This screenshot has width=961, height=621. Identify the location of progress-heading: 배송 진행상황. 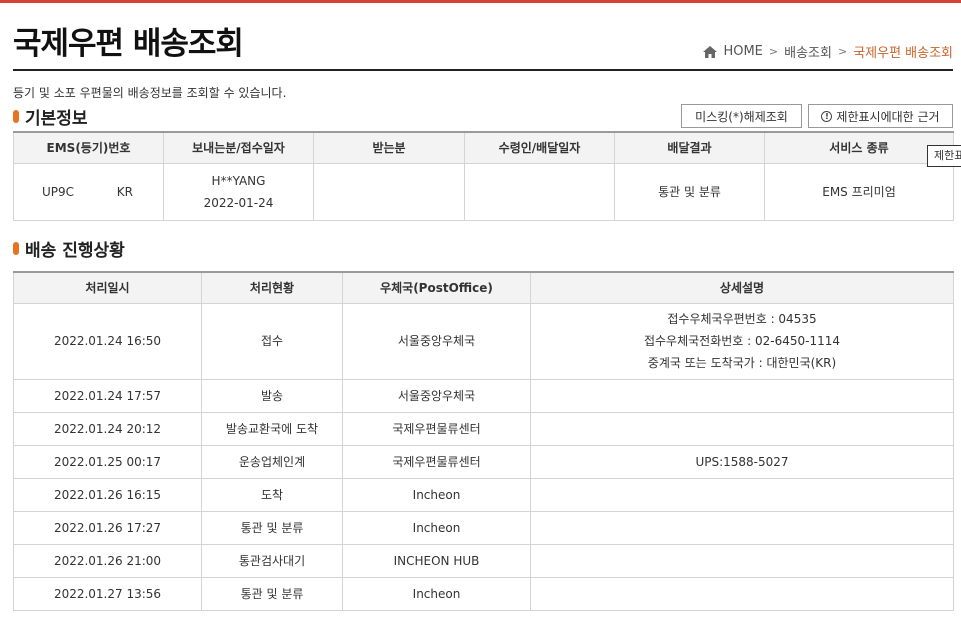
(69, 248).